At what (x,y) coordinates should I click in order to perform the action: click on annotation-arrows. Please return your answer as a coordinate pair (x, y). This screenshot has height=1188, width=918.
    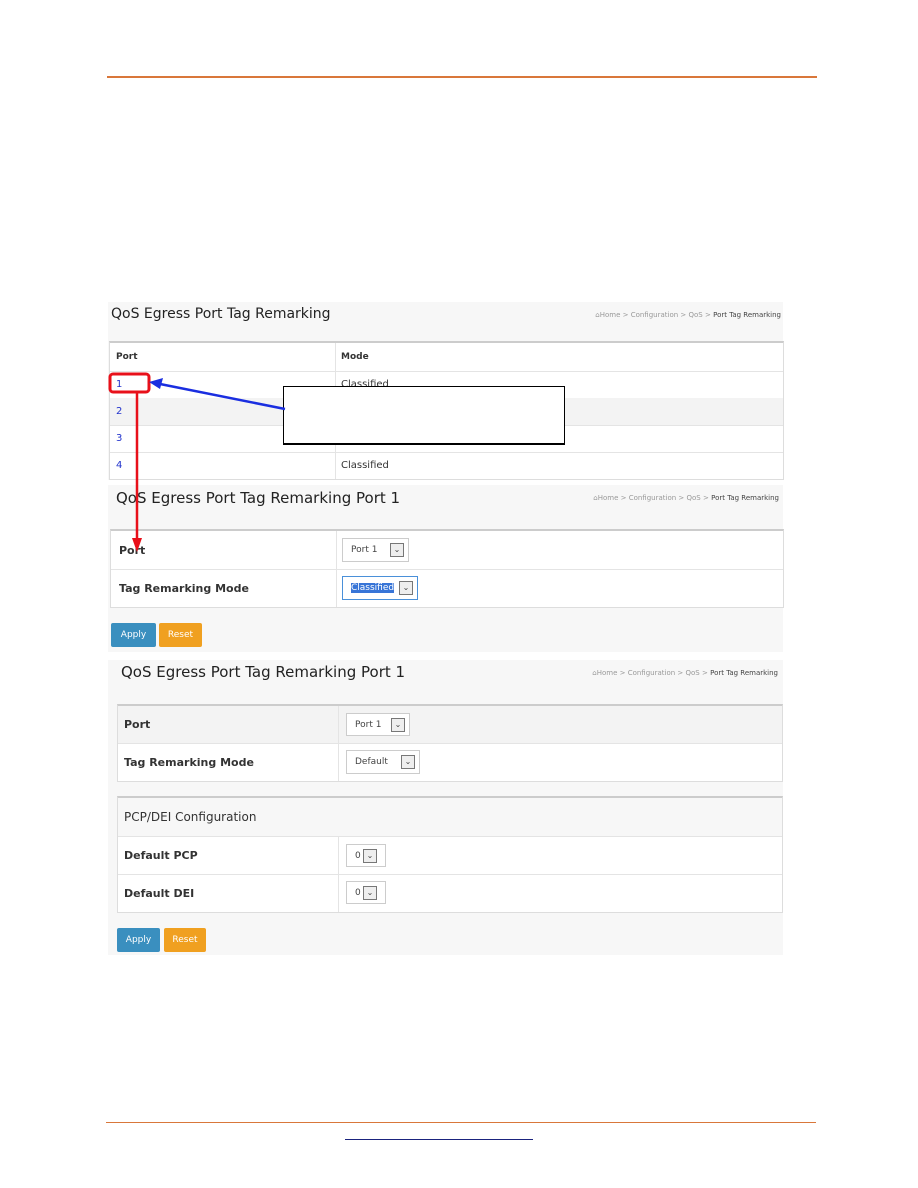
    Looking at the image, I should click on (197, 462).